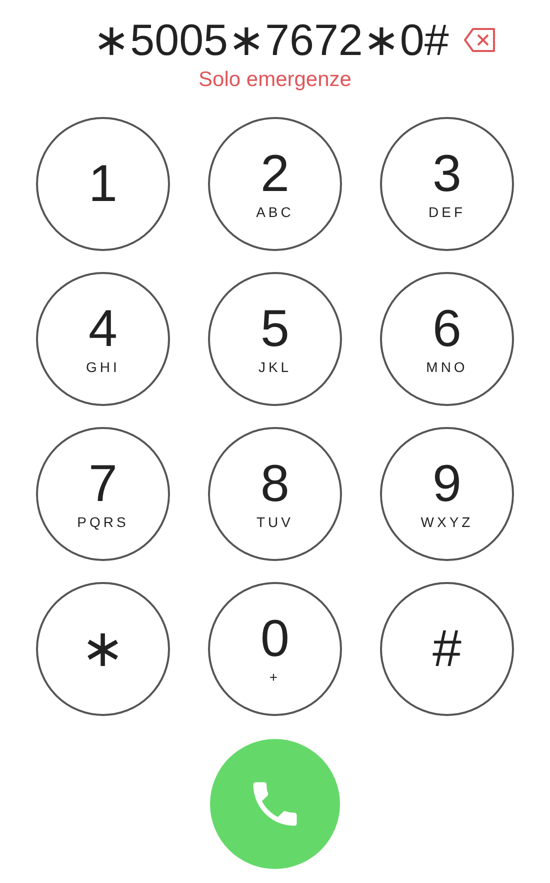 The height and width of the screenshot is (883, 550). What do you see at coordinates (275, 80) in the screenshot?
I see `emergency-notice: Solo emergenze` at bounding box center [275, 80].